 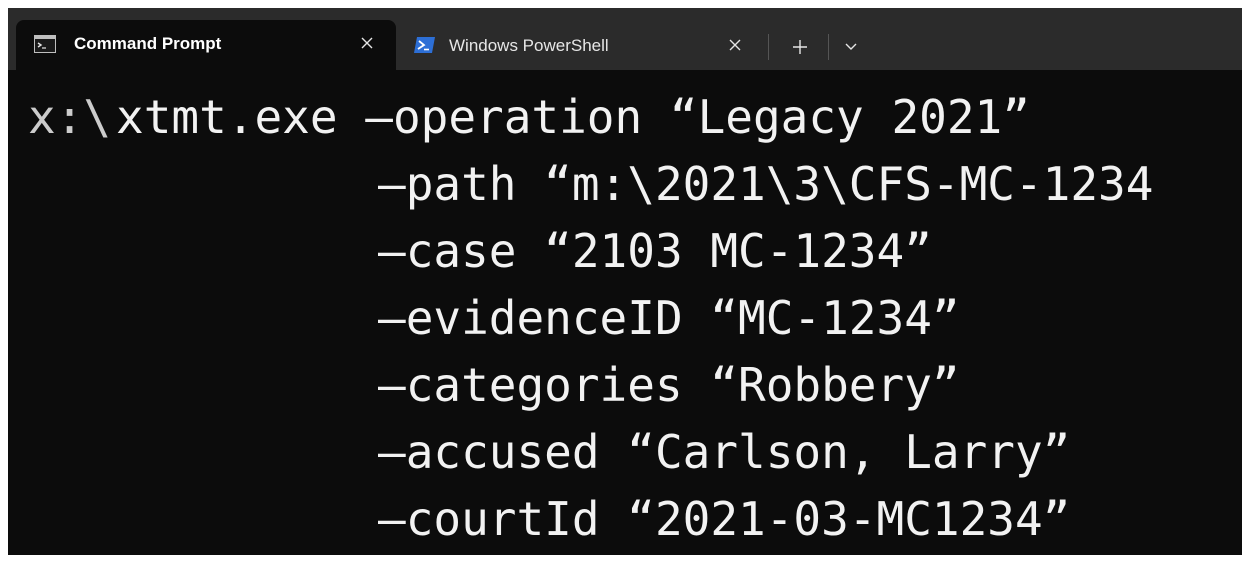 I want to click on tab-label: Windows PowerShell, so click(x=529, y=45).